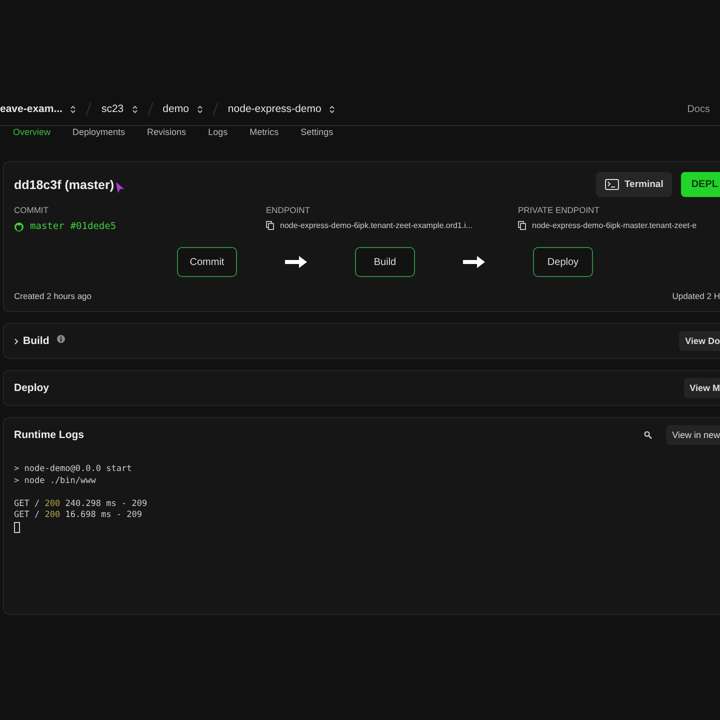  I want to click on terminal-button: Terminal, so click(634, 184).